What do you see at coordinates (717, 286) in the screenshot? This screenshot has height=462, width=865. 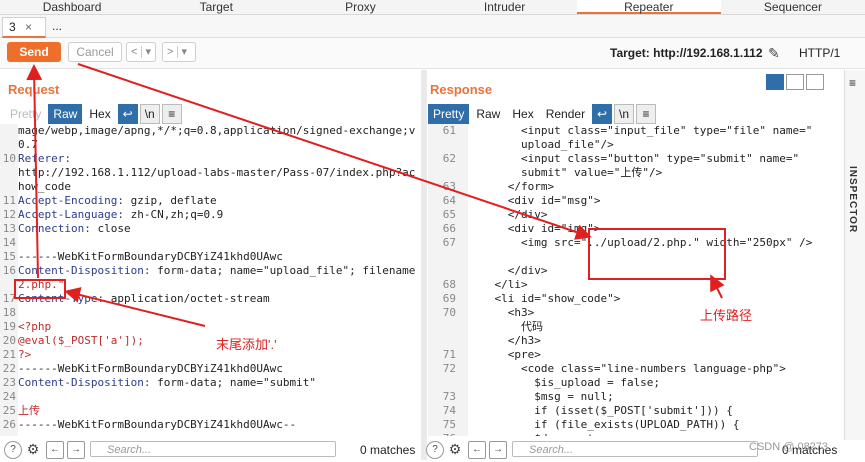 I see `arrow-path-note-to-box` at bounding box center [717, 286].